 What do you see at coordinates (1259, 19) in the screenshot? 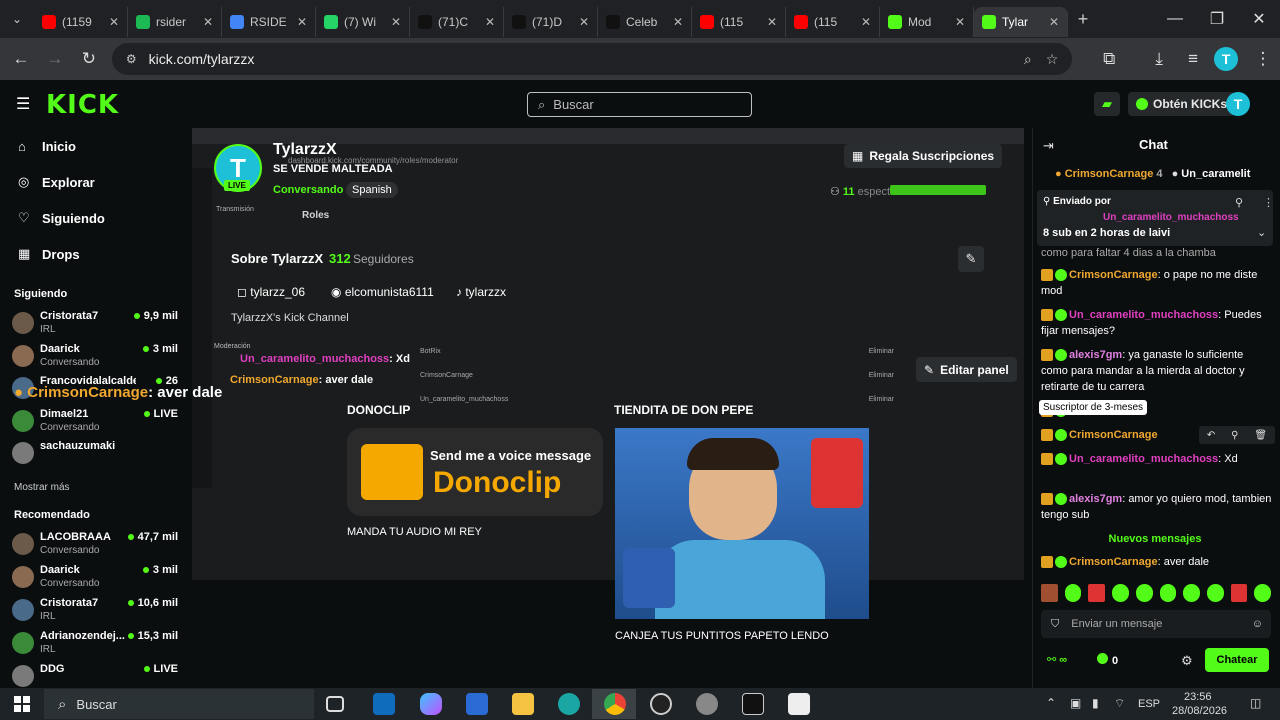
I see `close-window-icon: ✕` at bounding box center [1259, 19].